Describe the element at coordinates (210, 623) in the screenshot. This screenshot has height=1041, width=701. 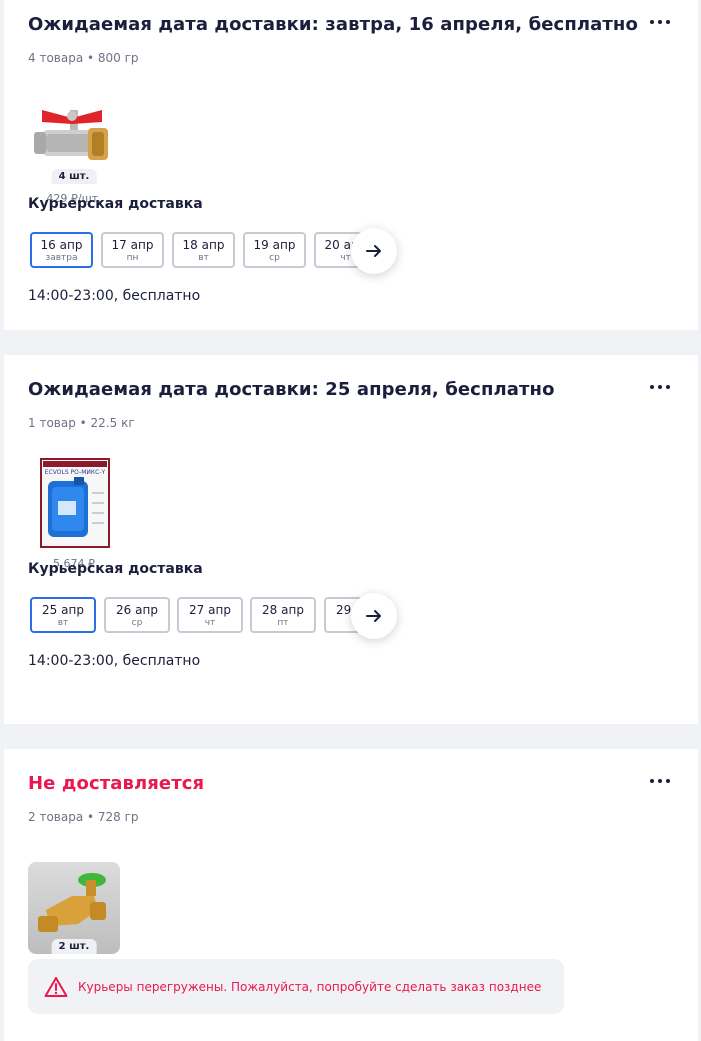
I see `weekday-label: чт` at that location.